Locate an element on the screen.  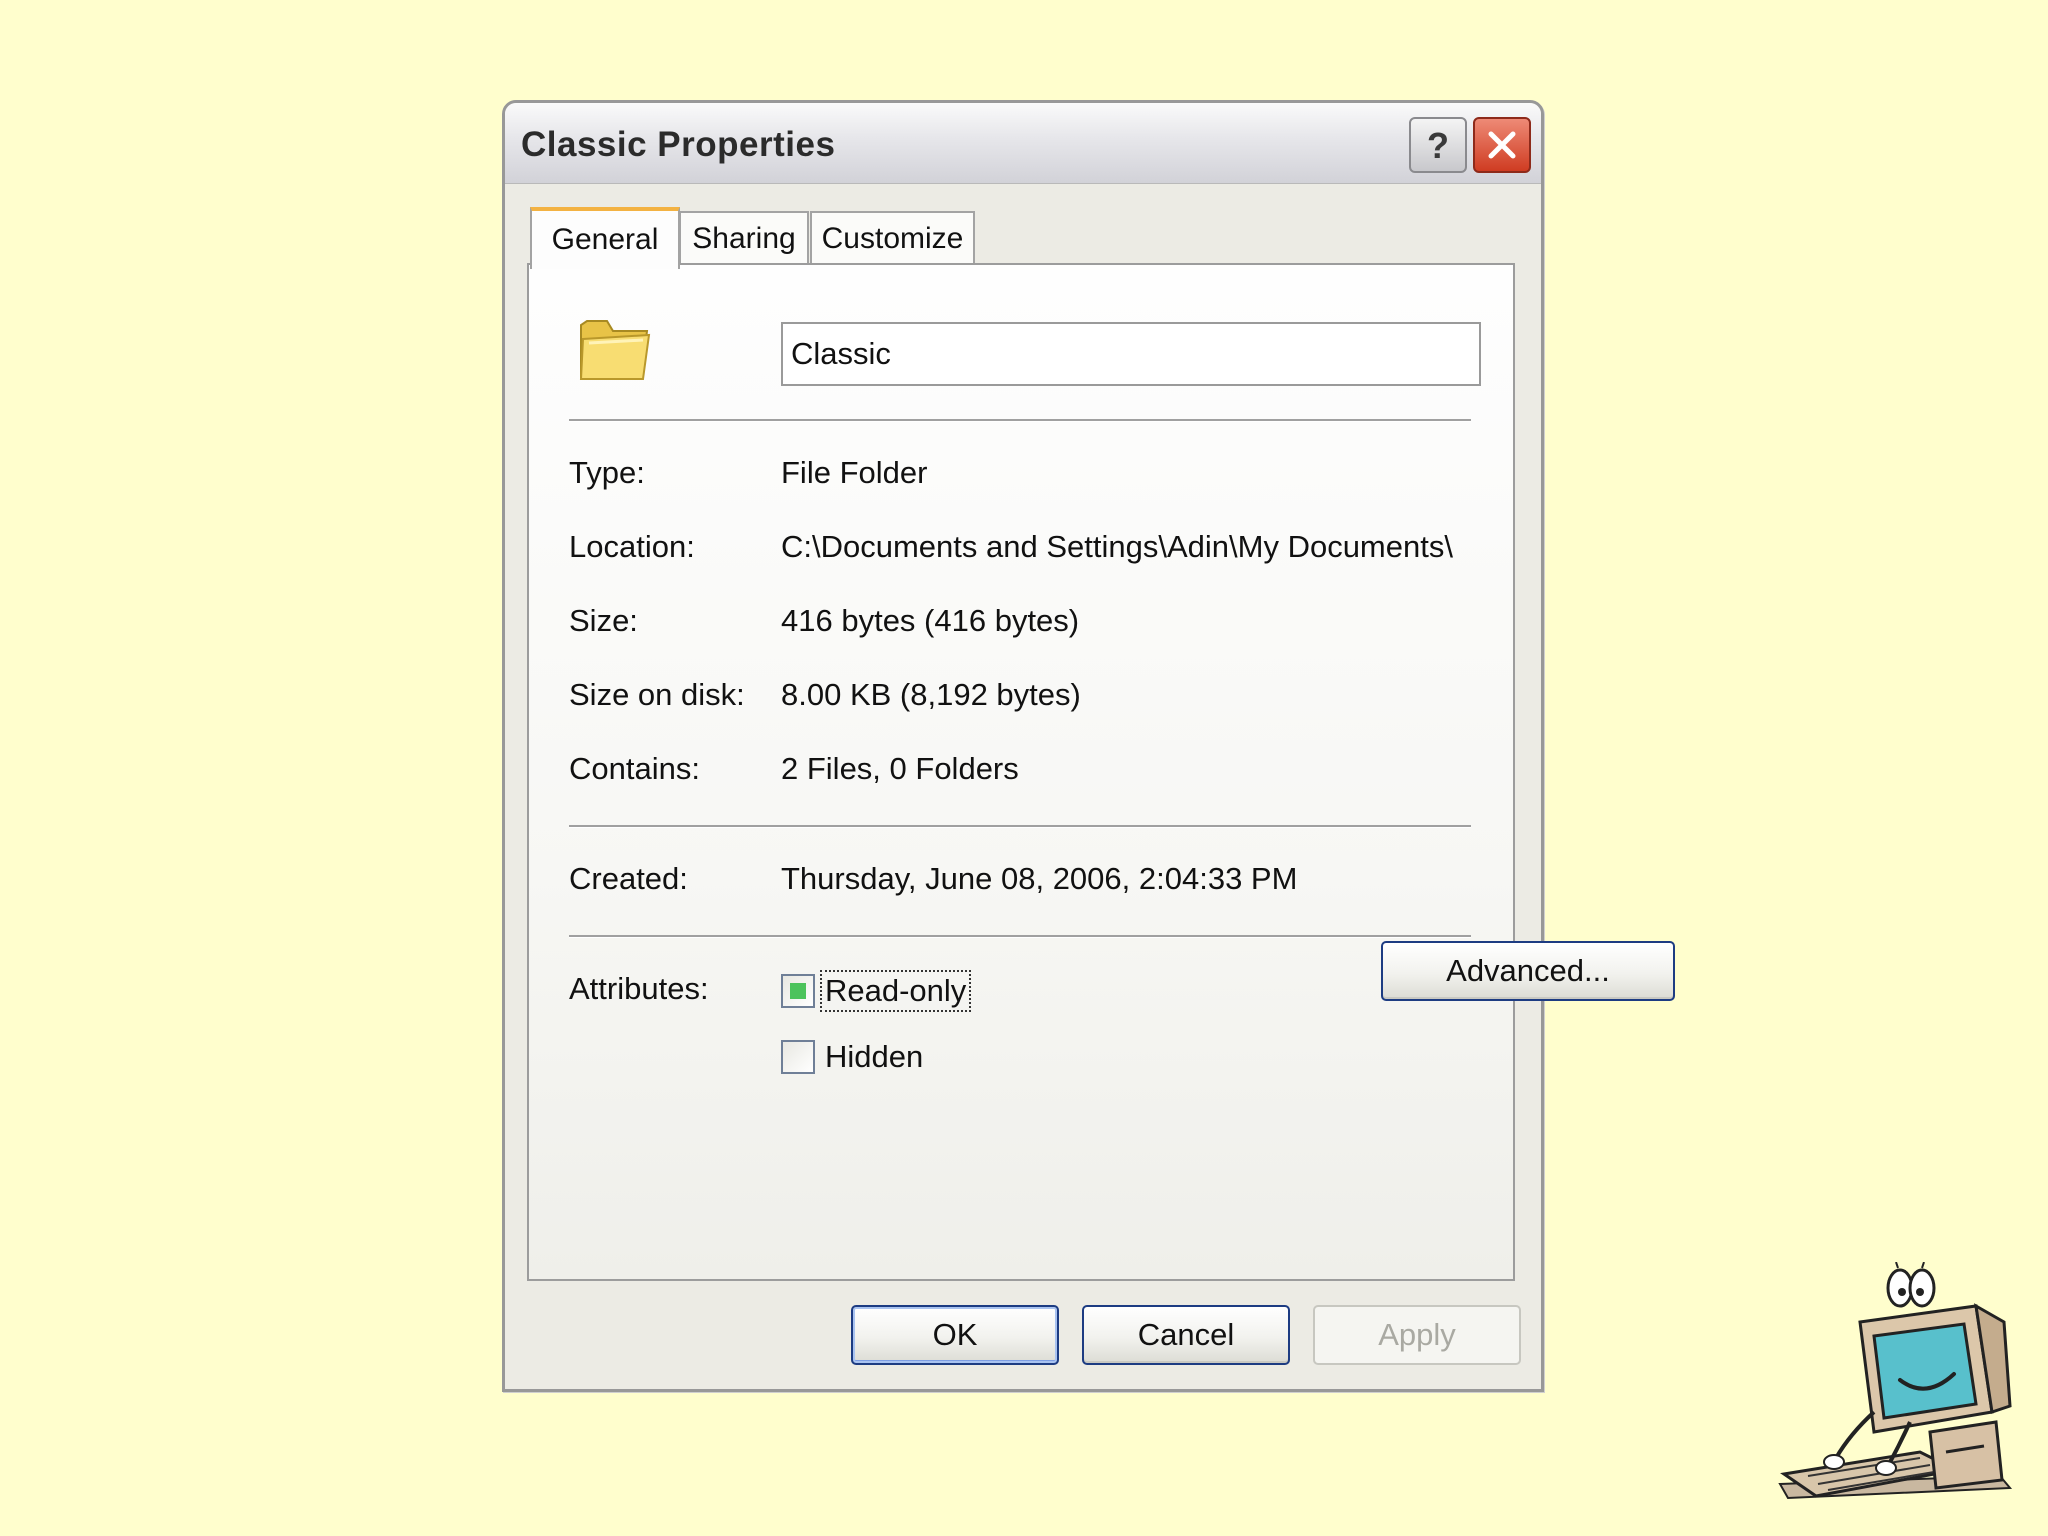
attributes-label: Attributes: is located at coordinates (639, 988).